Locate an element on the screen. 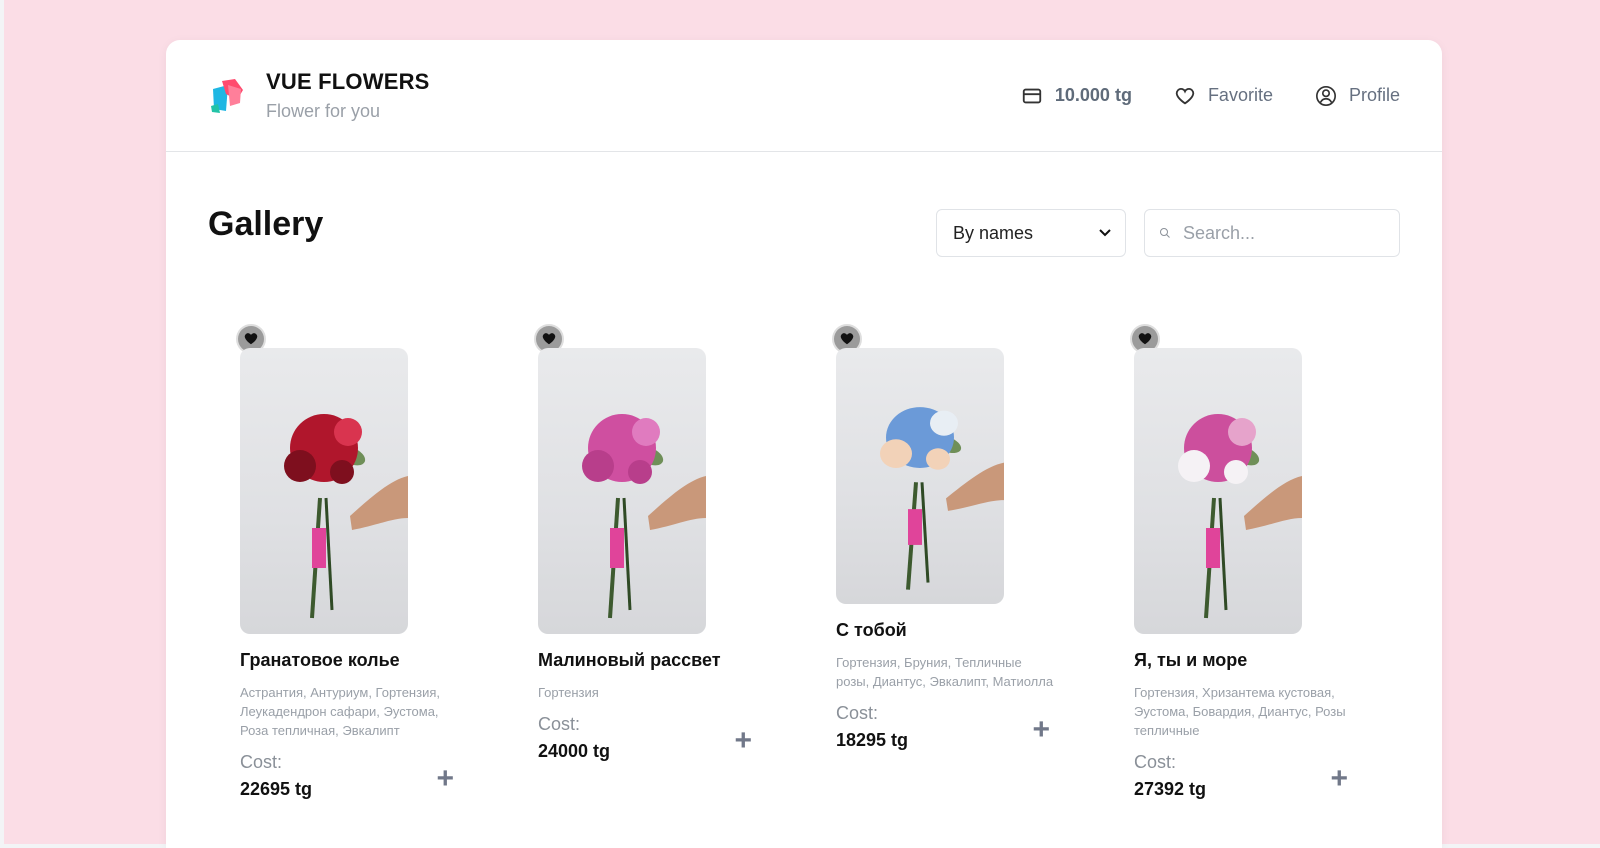 This screenshot has width=1600, height=848. sort-select: By names is located at coordinates (1031, 233).